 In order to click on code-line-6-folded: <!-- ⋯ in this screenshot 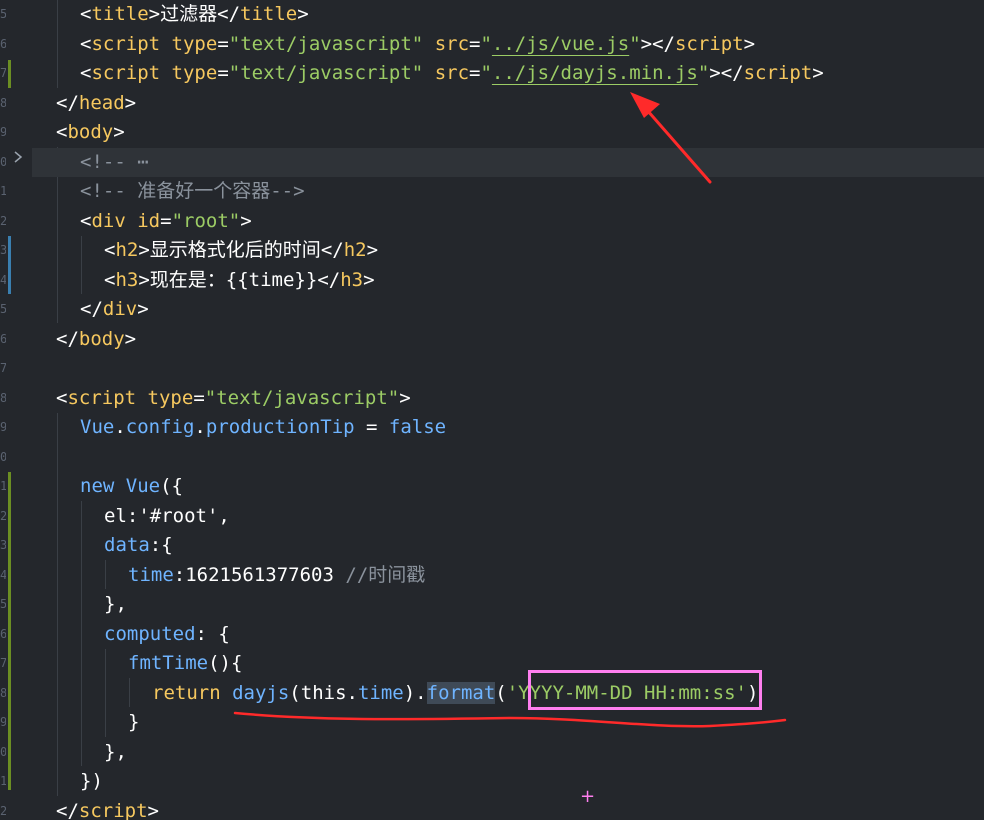, I will do `click(508, 162)`.